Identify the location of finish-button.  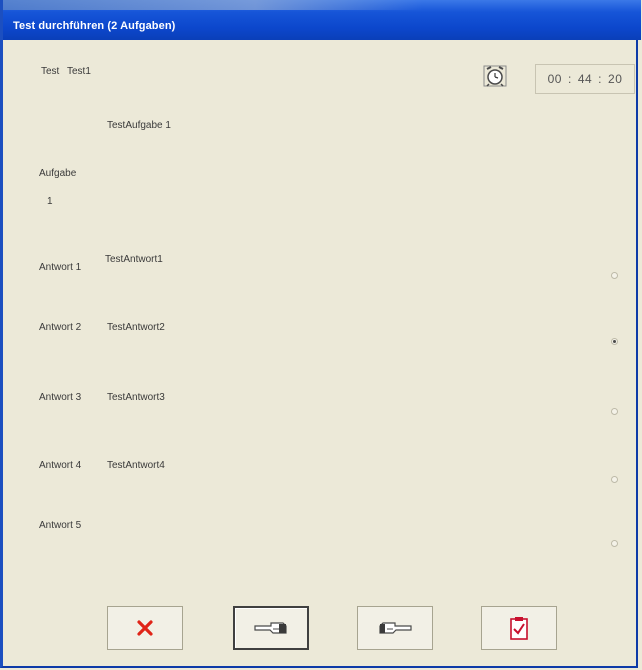
(519, 628).